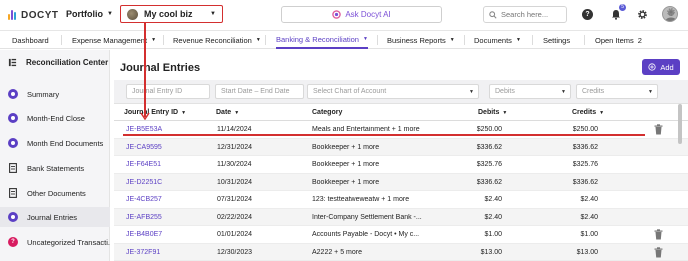 The height and width of the screenshot is (261, 688). Describe the element at coordinates (217, 40) in the screenshot. I see `nav-revenue-reconciliation: Revenue Reconciliation ▼` at that location.